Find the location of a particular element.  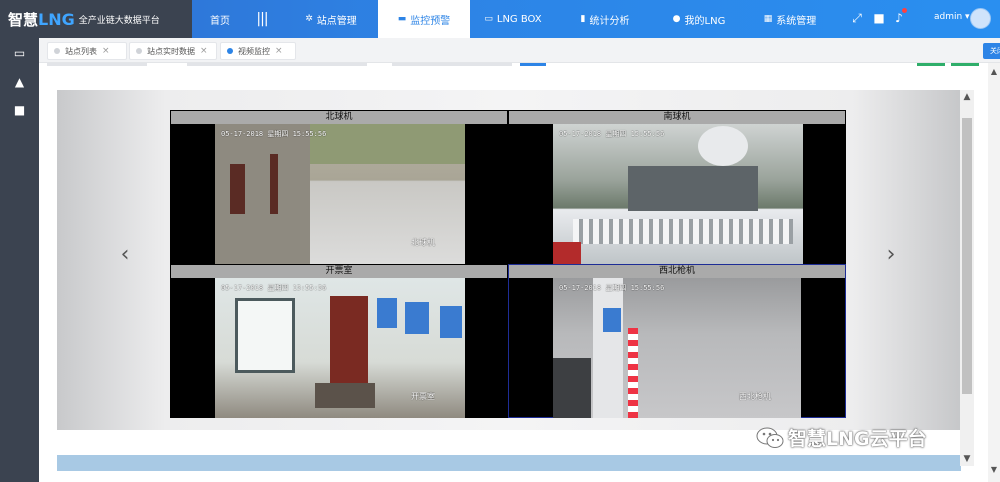

camera-label: 西北枪机 is located at coordinates (677, 271).